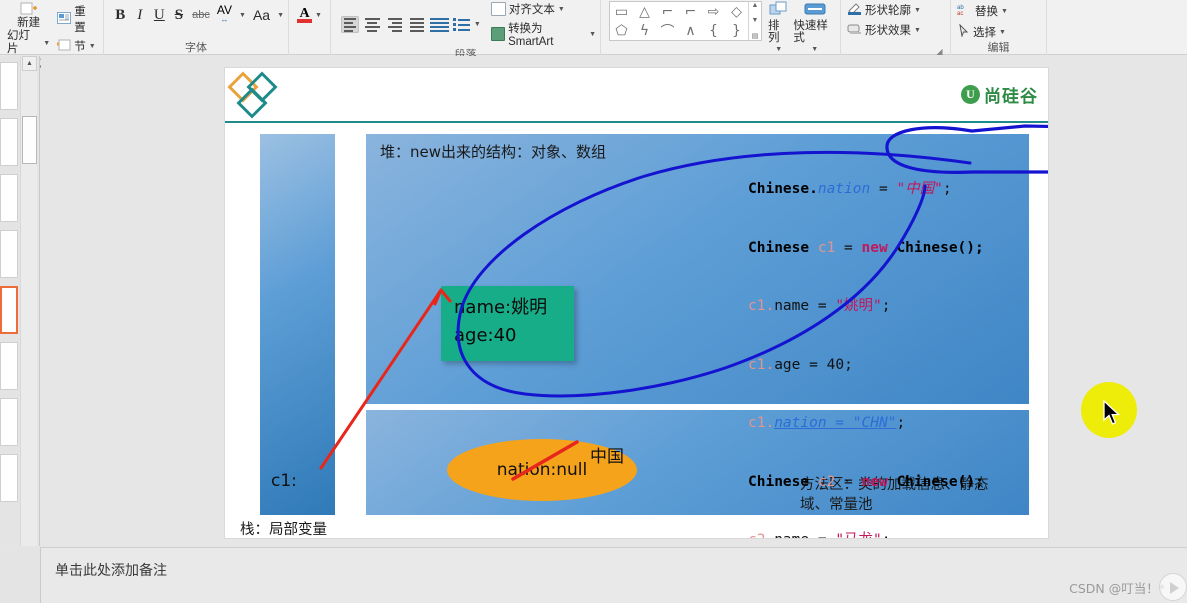  Describe the element at coordinates (305, 14) in the screenshot. I see `font-color-button: A` at that location.